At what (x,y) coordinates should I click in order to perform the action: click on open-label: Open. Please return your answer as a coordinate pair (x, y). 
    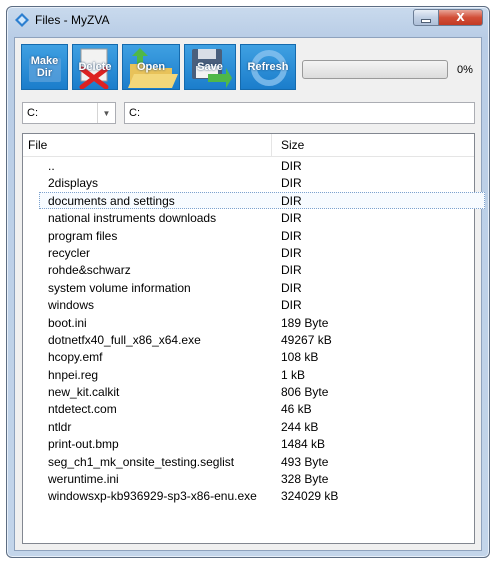
    Looking at the image, I should click on (151, 67).